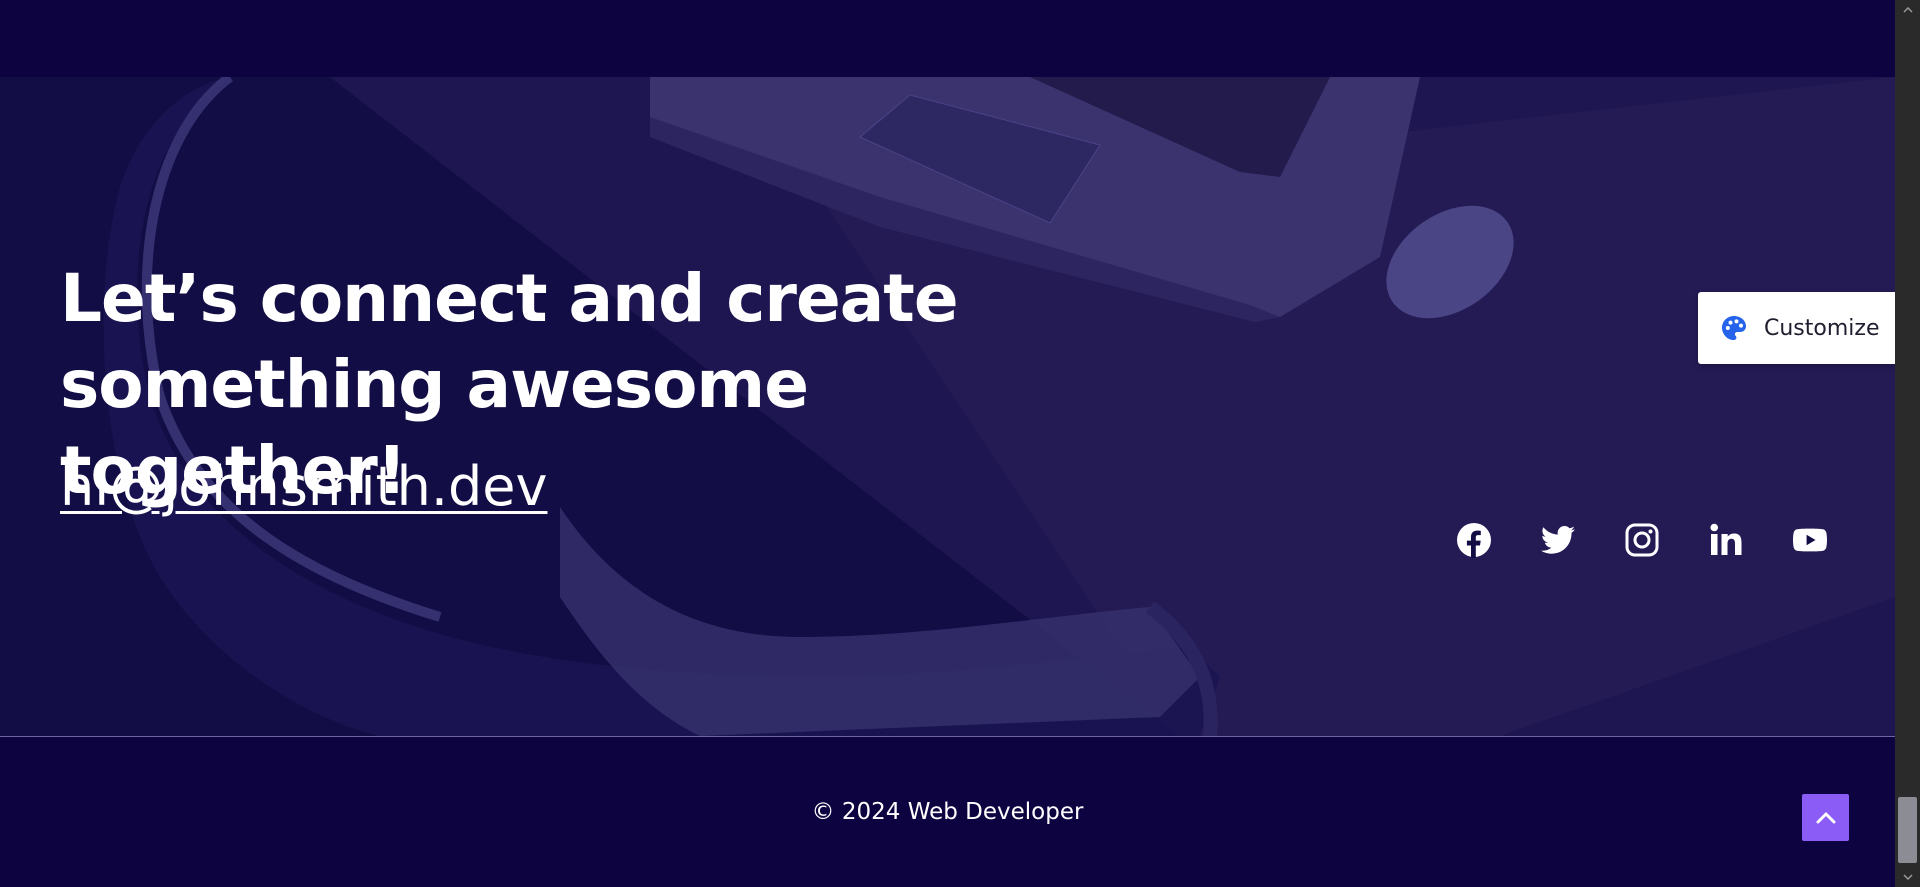 The width and height of the screenshot is (1920, 887). I want to click on twitter-link, so click(1558, 540).